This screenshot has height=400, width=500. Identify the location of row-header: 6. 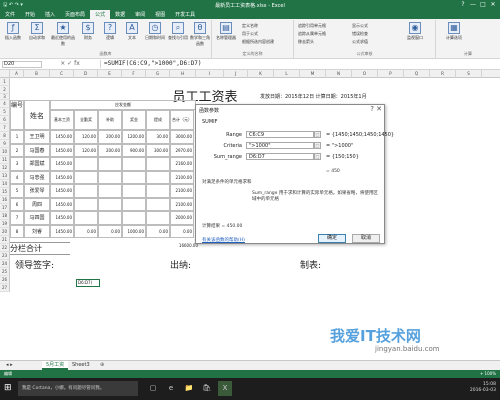
(5, 120).